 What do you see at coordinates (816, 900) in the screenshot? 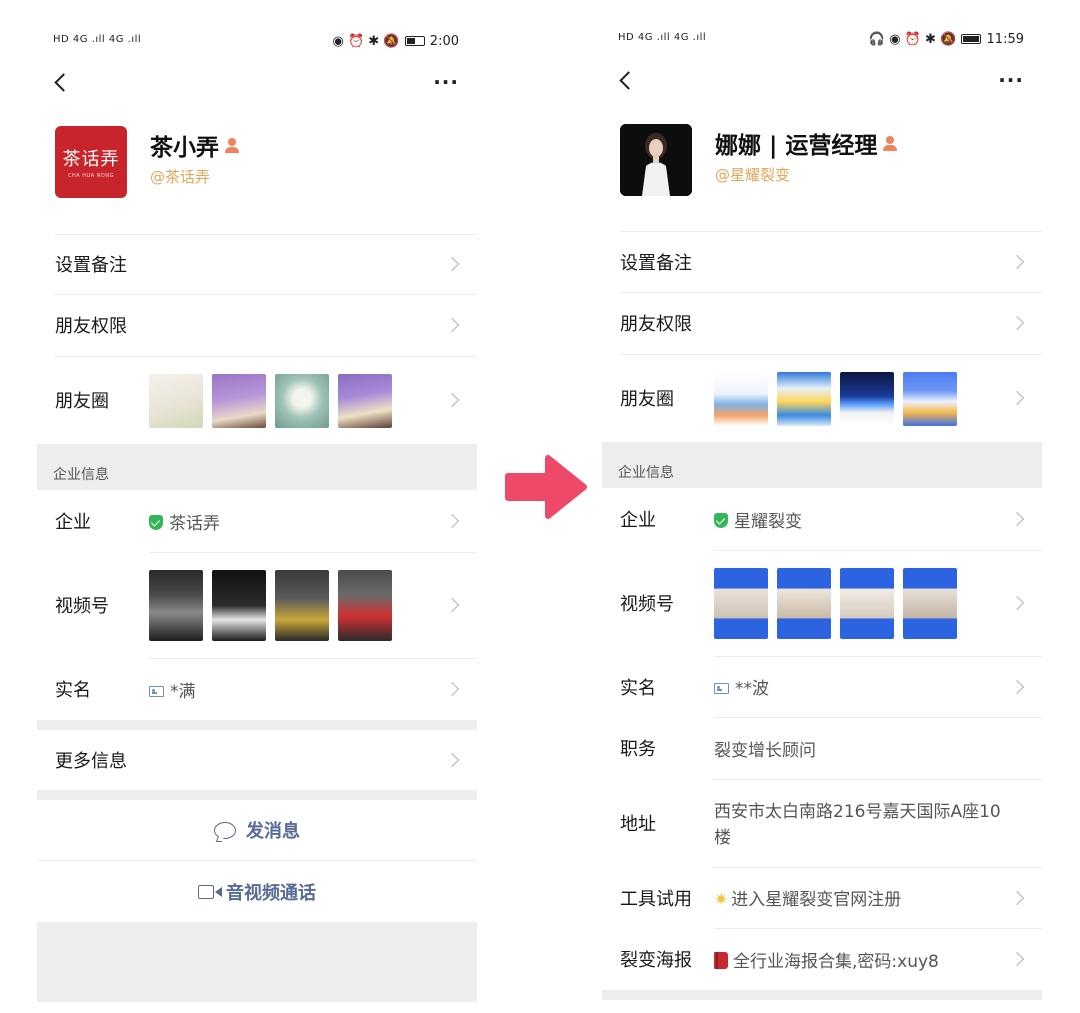
I see `tool-trial-text: 进入星耀裂变官网注册` at bounding box center [816, 900].